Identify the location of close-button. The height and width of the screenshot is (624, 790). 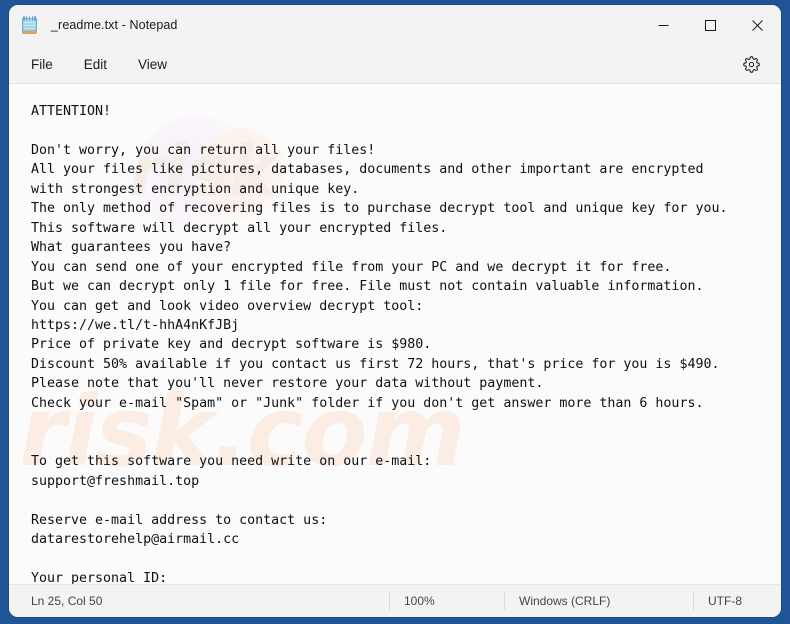
(757, 25).